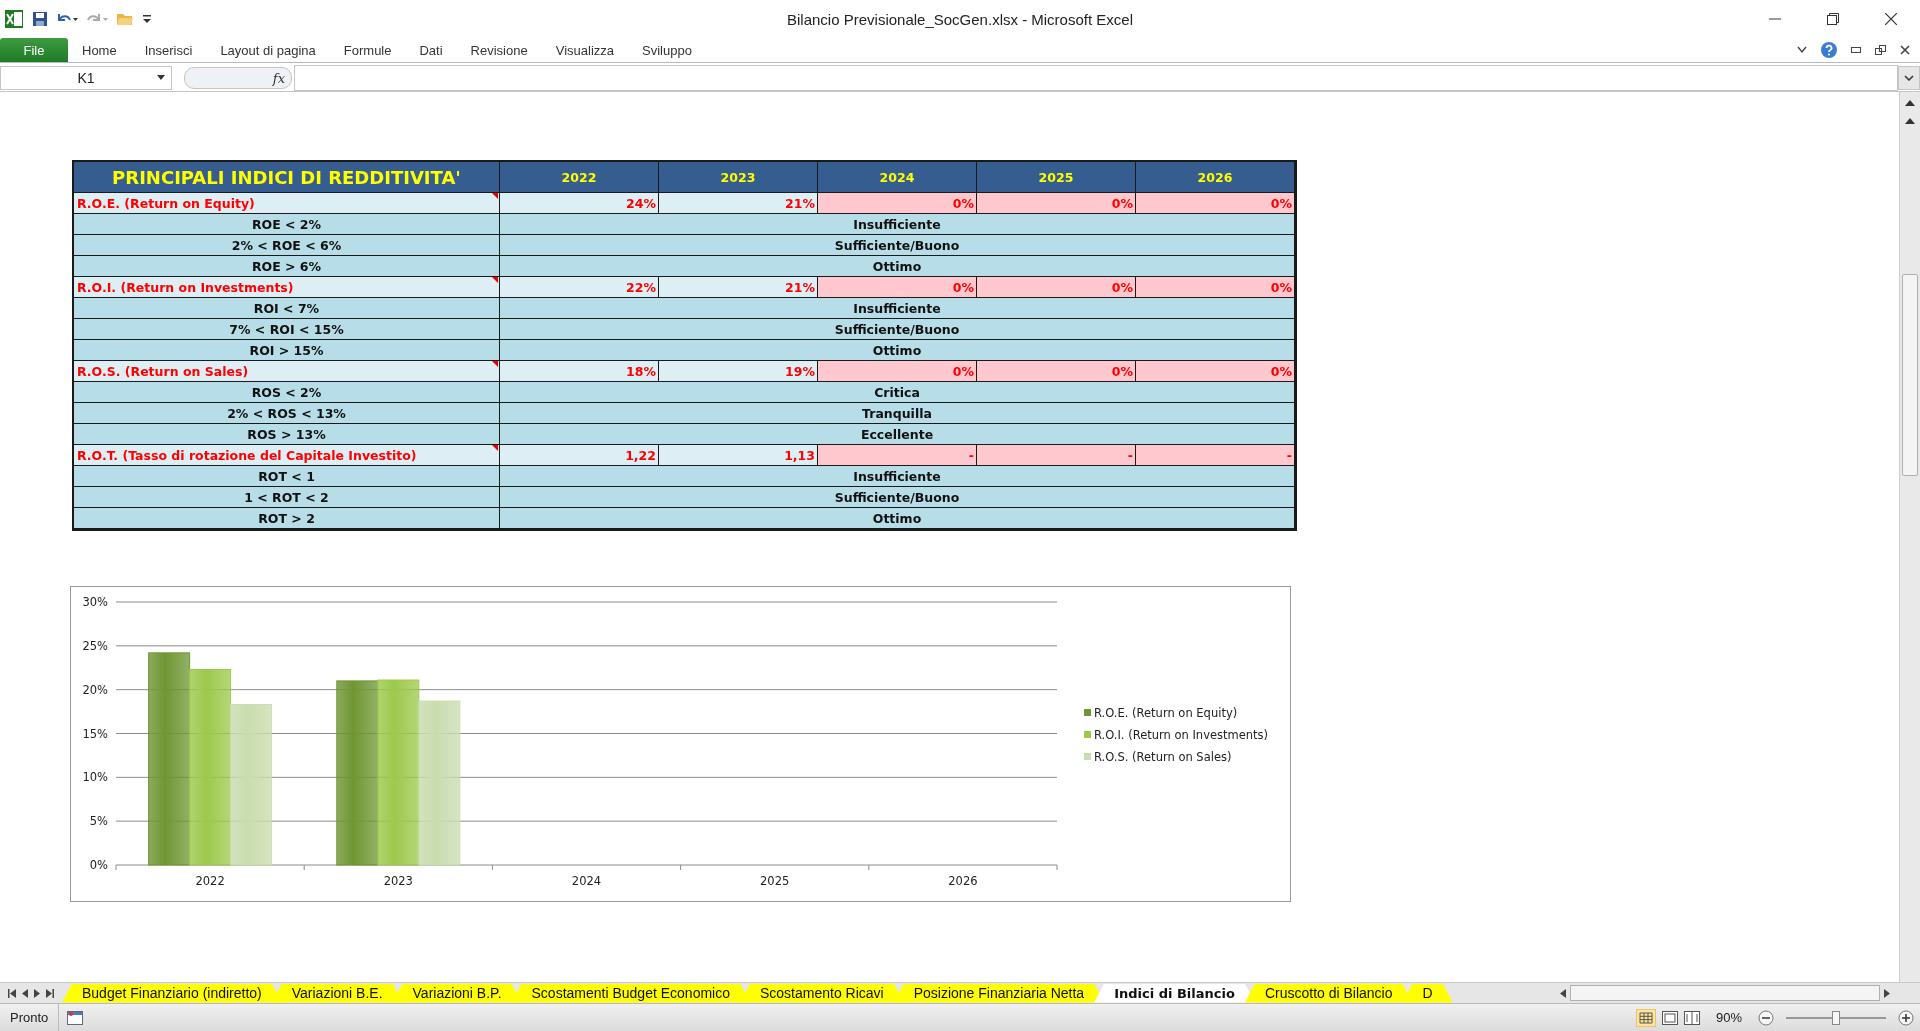 The height and width of the screenshot is (1031, 1920). Describe the element at coordinates (287, 497) in the screenshot. I see `condition-cell: 1 < ROT < 2` at that location.